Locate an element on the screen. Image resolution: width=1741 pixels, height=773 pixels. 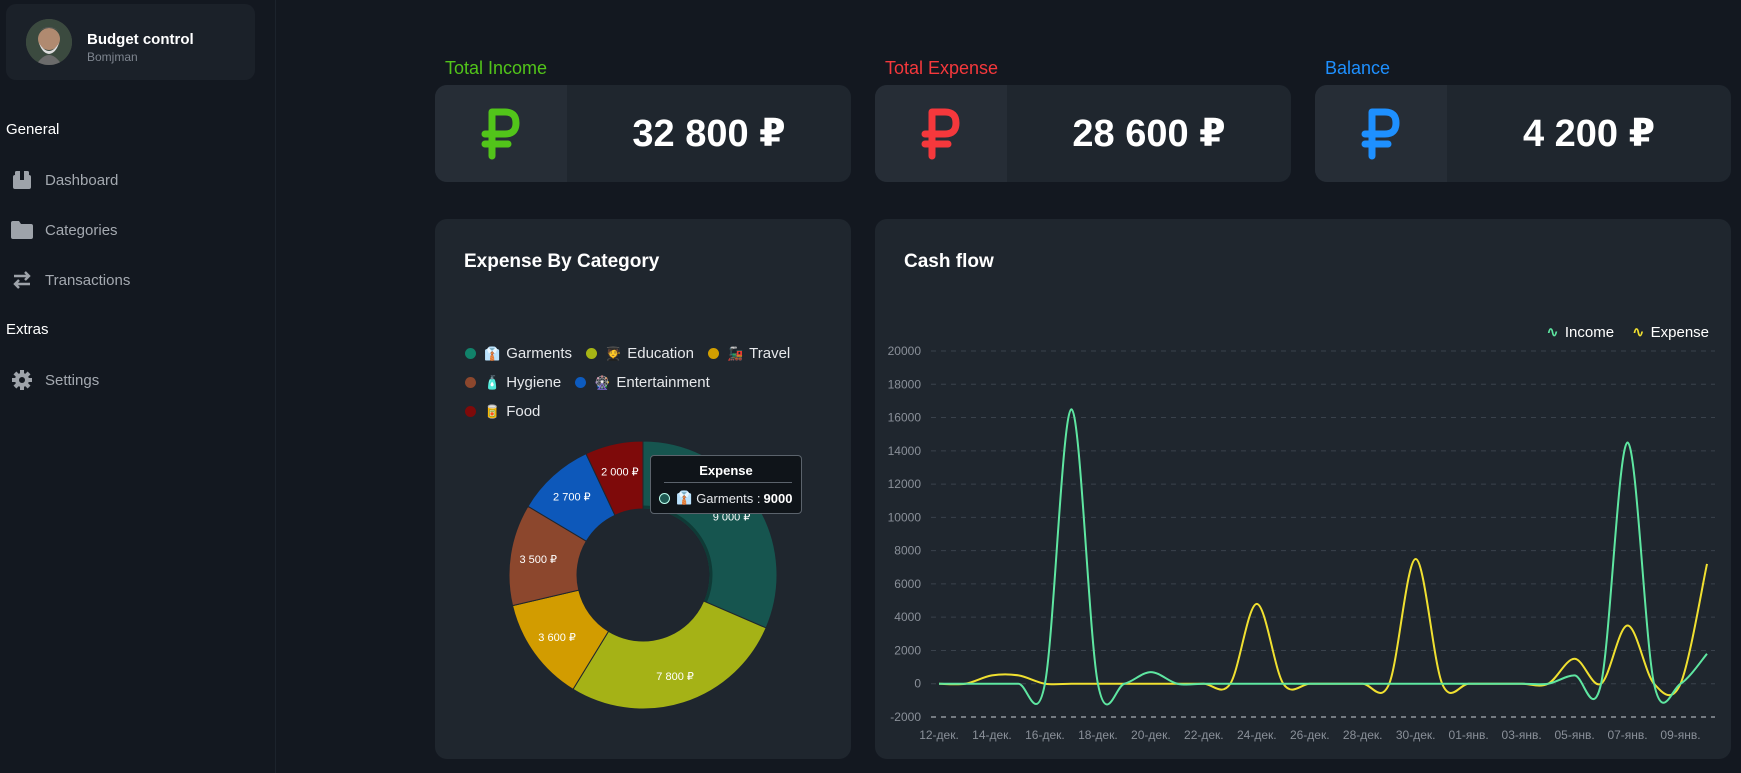
pie-slice-label: 7 800 ₽ is located at coordinates (675, 677).